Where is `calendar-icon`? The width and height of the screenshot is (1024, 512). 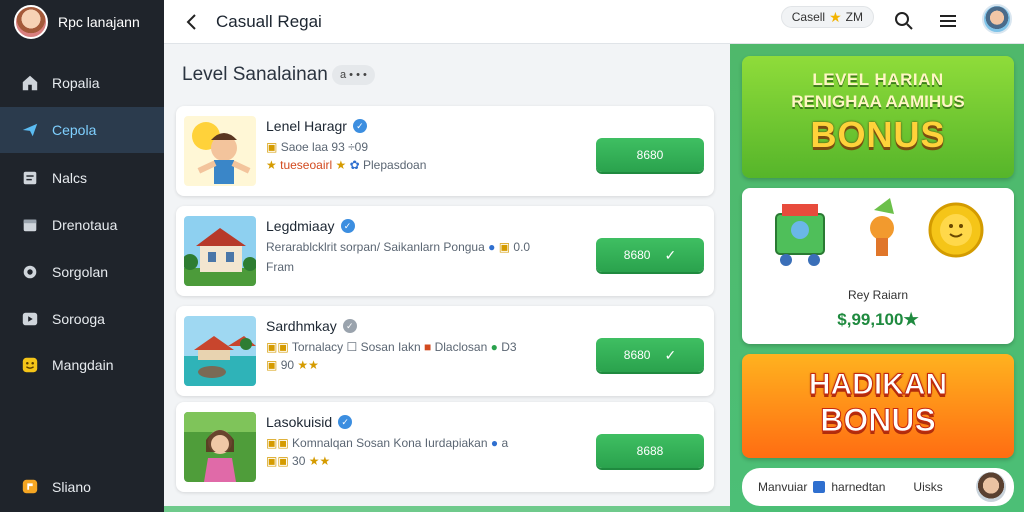
calendar-icon is located at coordinates (30, 225).